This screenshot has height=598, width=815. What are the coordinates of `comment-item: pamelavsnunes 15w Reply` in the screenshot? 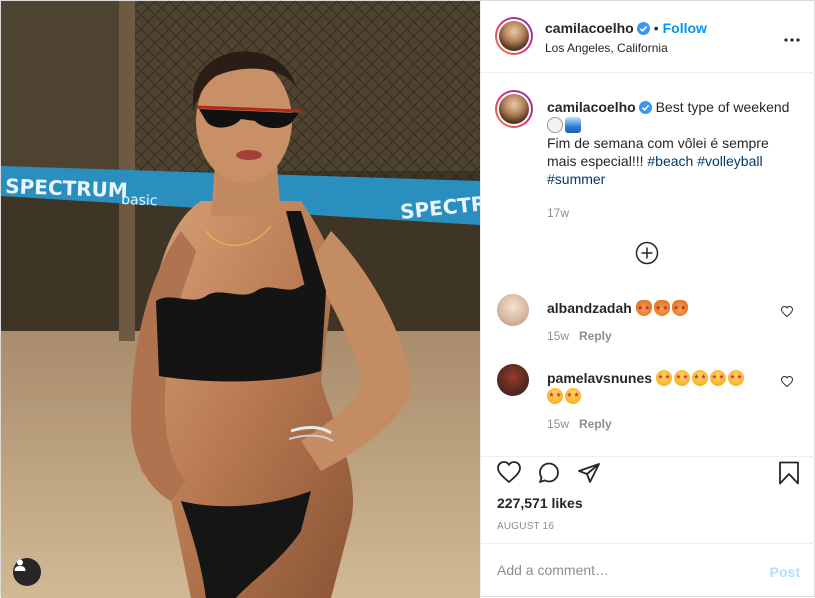 It's located at (647, 399).